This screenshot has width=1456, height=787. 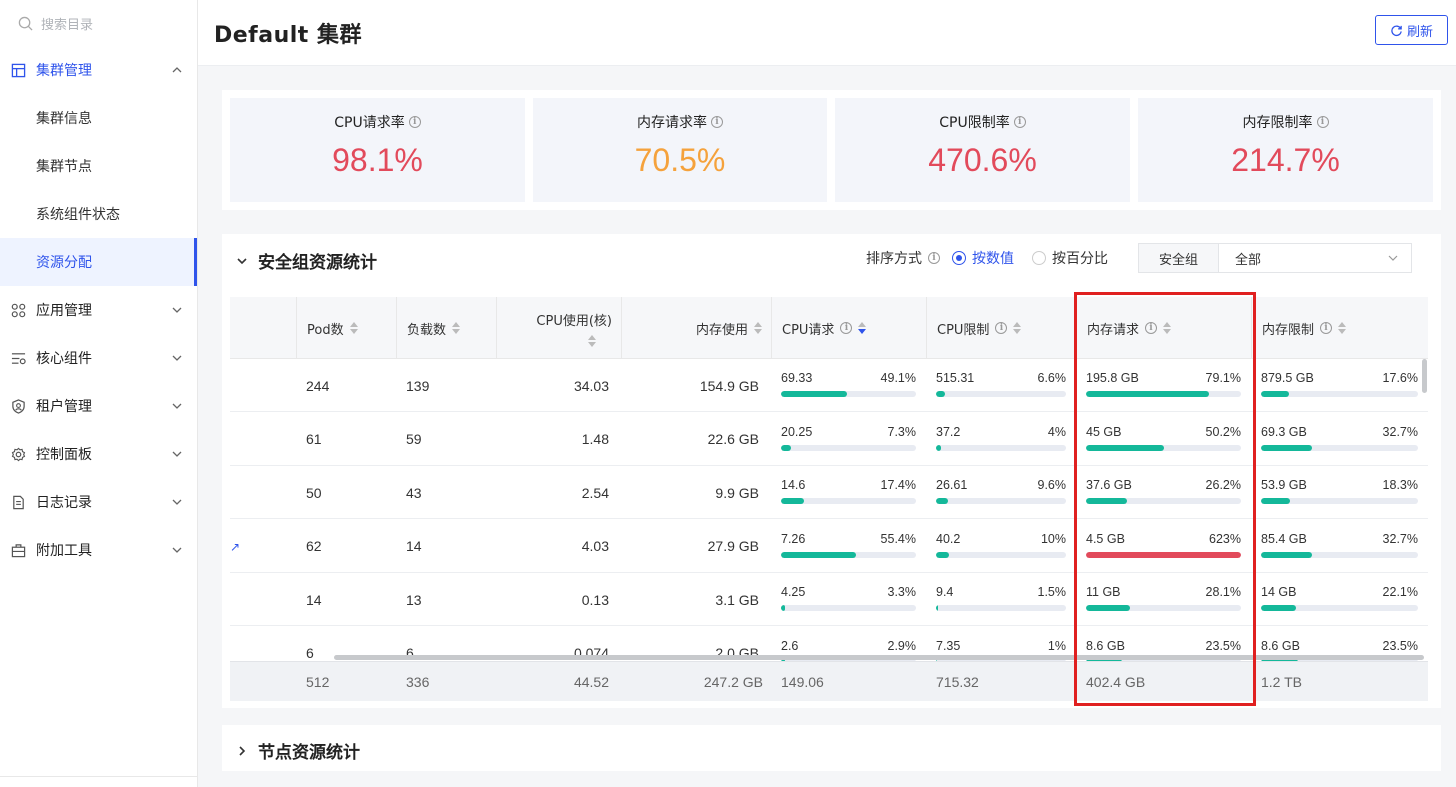 What do you see at coordinates (64, 71) in the screenshot?
I see `menu-label: 集群管理` at bounding box center [64, 71].